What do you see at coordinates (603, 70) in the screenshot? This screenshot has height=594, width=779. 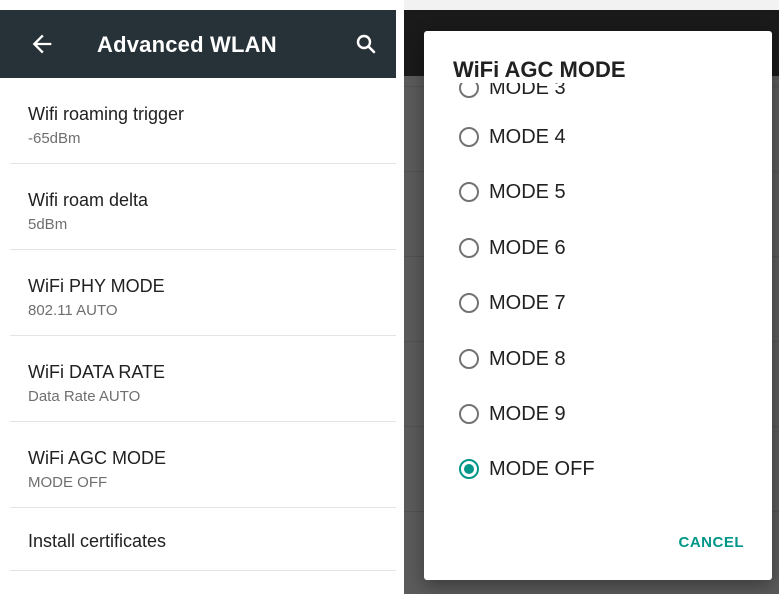 I see `dialog-title: WiFi AGC MODE` at bounding box center [603, 70].